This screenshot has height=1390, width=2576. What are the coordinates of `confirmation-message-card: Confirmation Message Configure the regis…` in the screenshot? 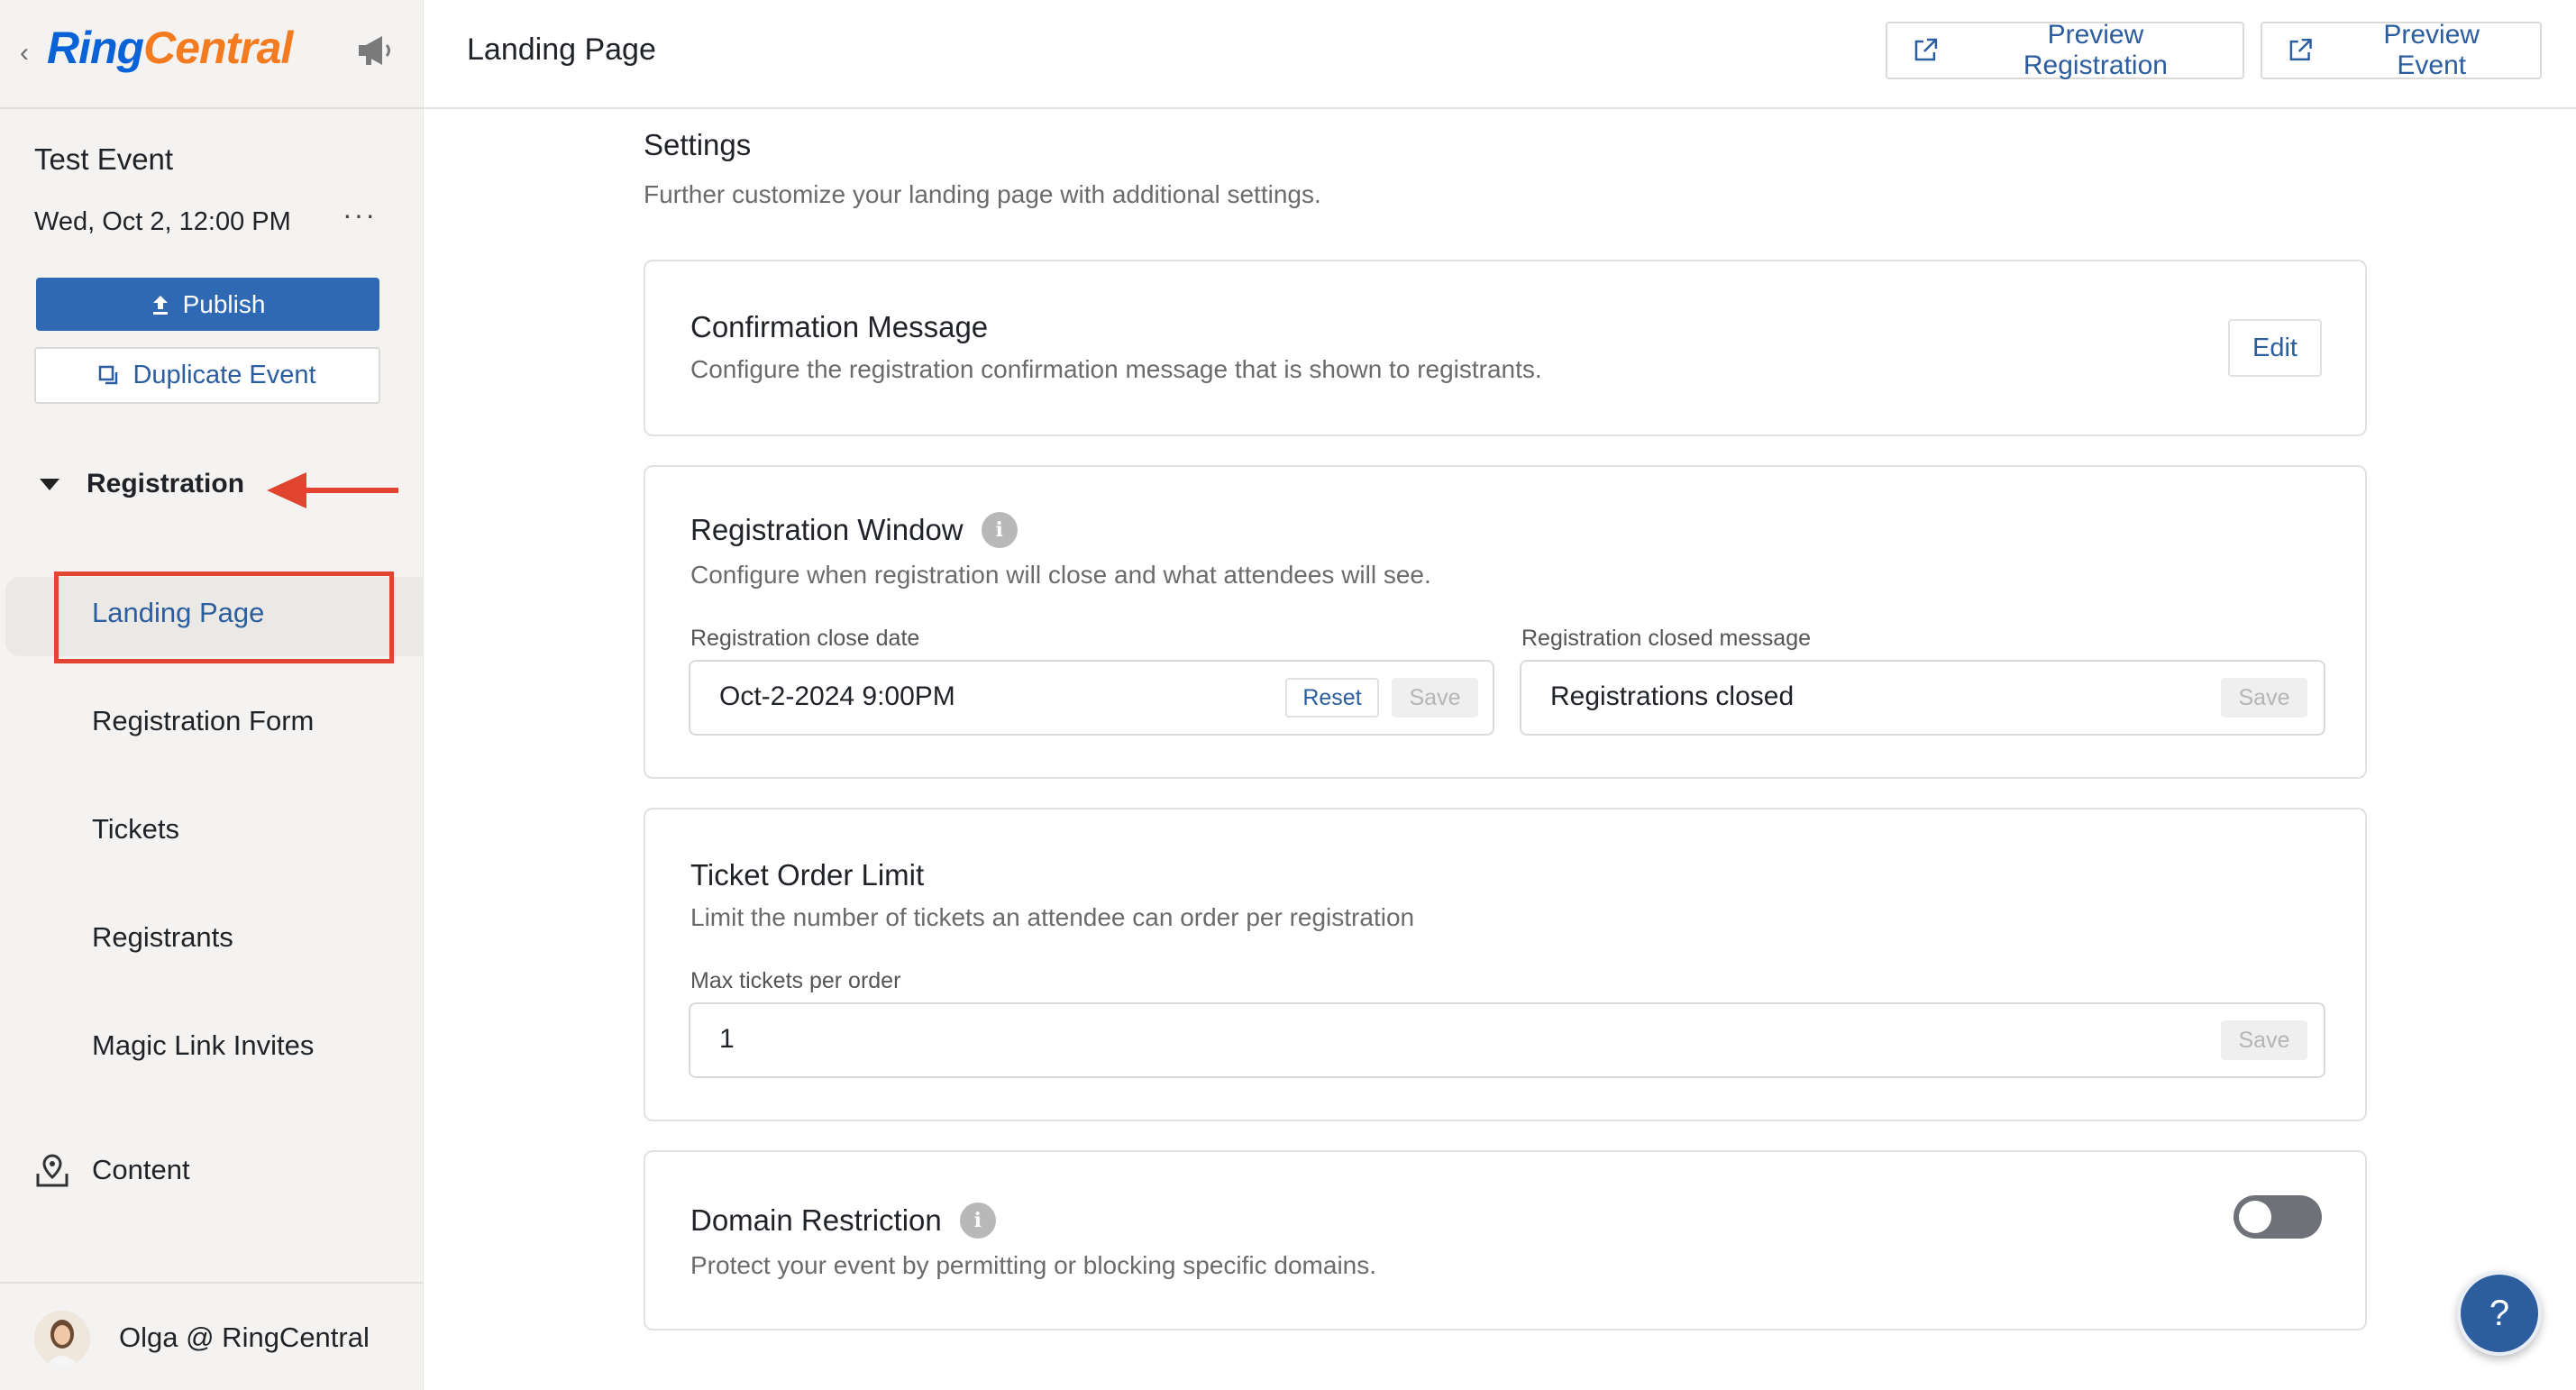 It's located at (1505, 348).